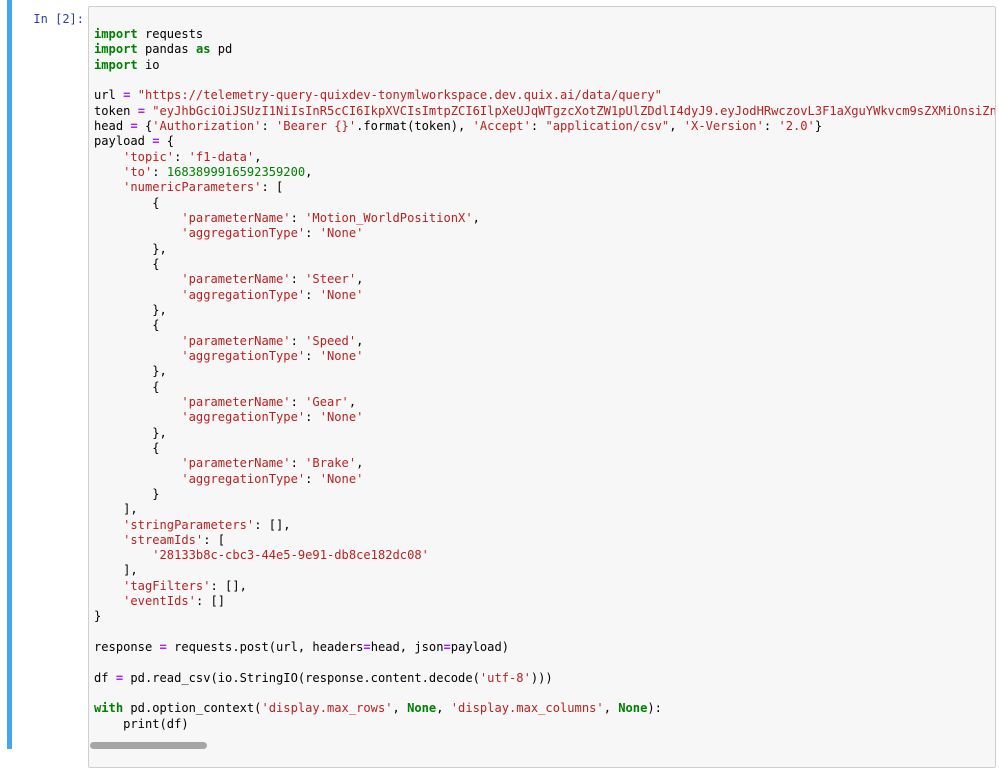  I want to click on code-line: import pandas as pd, so click(544, 49).